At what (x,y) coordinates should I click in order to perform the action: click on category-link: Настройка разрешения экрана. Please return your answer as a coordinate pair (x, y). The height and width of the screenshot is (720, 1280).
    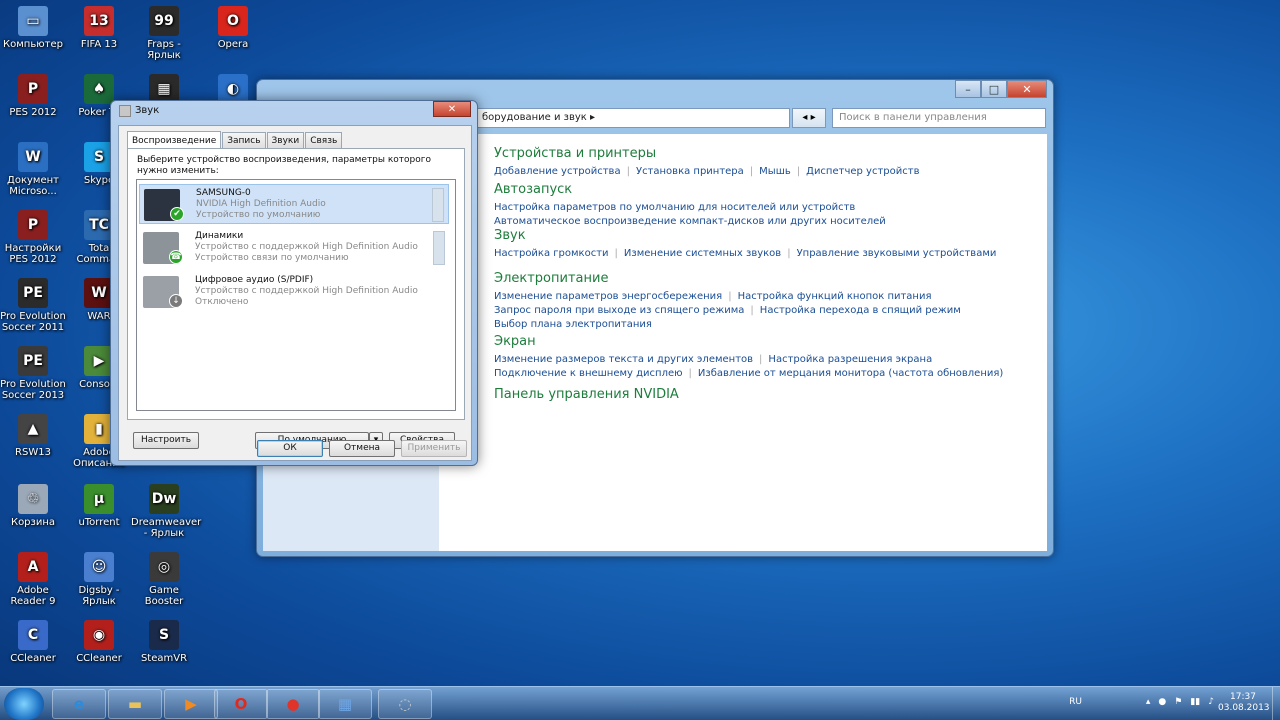
    Looking at the image, I should click on (850, 359).